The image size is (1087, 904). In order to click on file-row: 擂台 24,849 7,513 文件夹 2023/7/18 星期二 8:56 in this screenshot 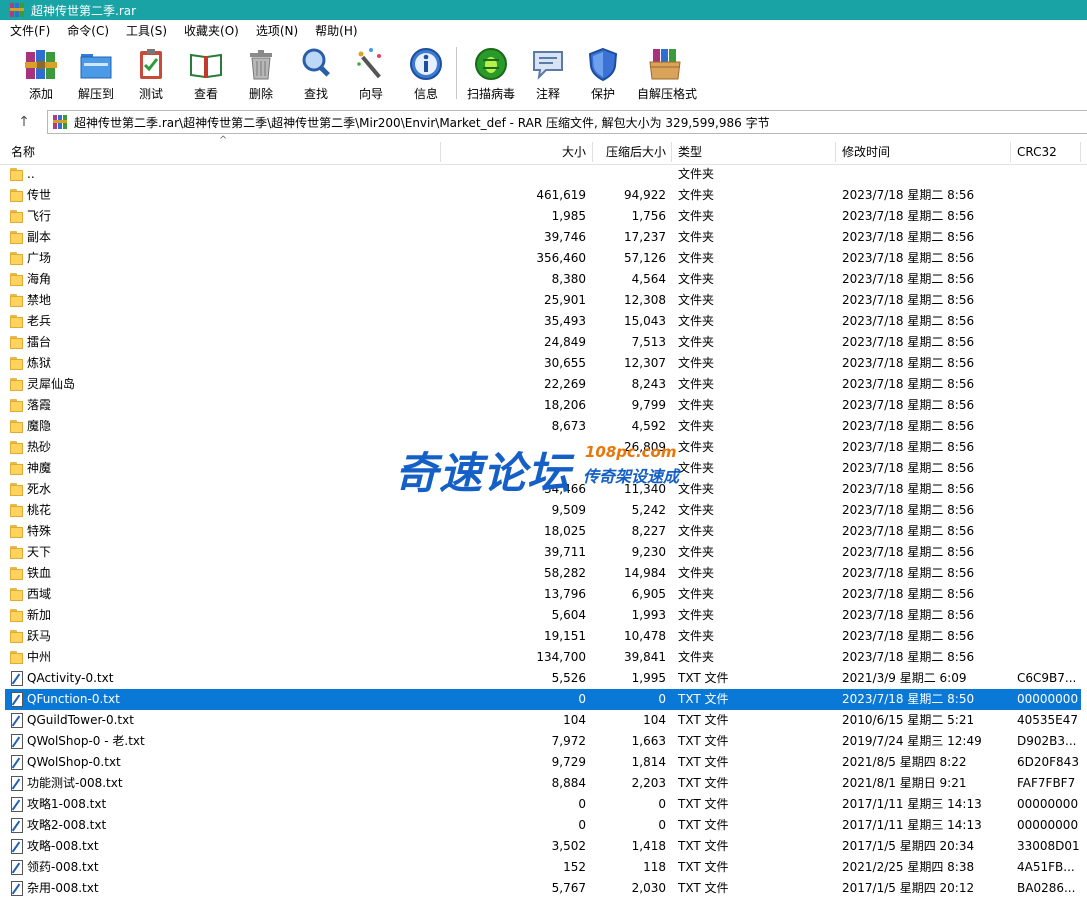, I will do `click(543, 342)`.